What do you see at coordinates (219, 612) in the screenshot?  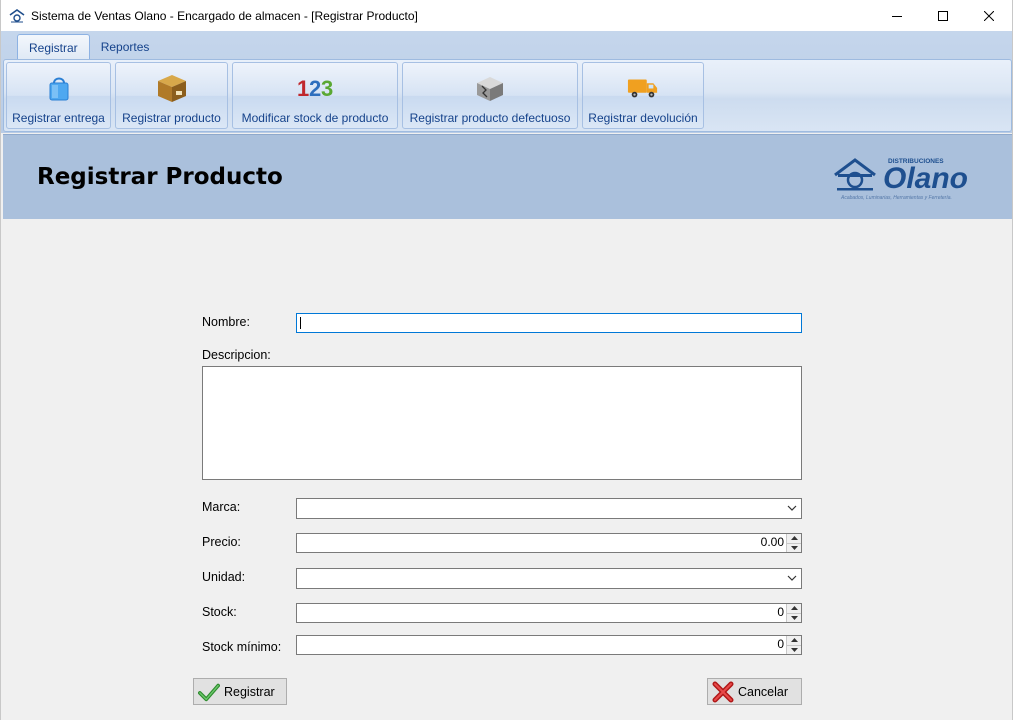 I see `stock-label: Stock:` at bounding box center [219, 612].